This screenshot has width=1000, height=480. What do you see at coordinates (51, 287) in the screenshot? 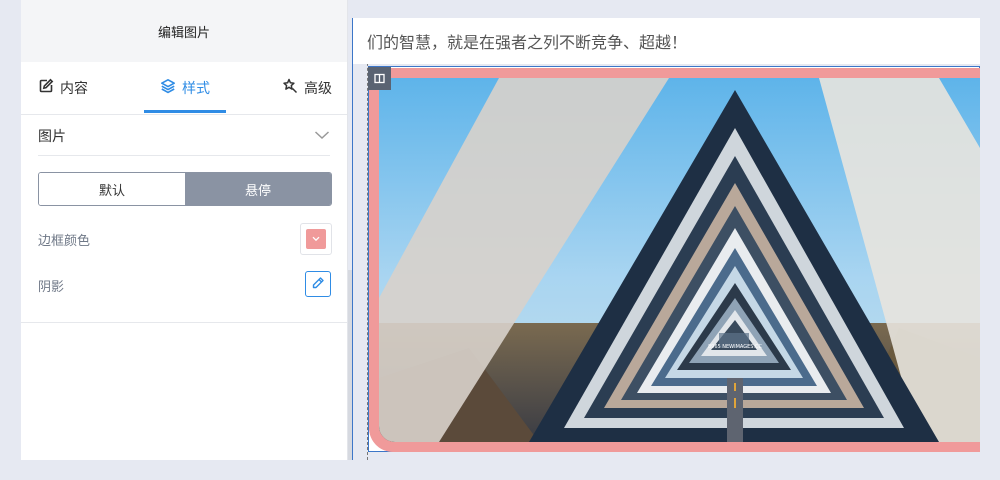
I see `shadow-label: 阴影` at bounding box center [51, 287].